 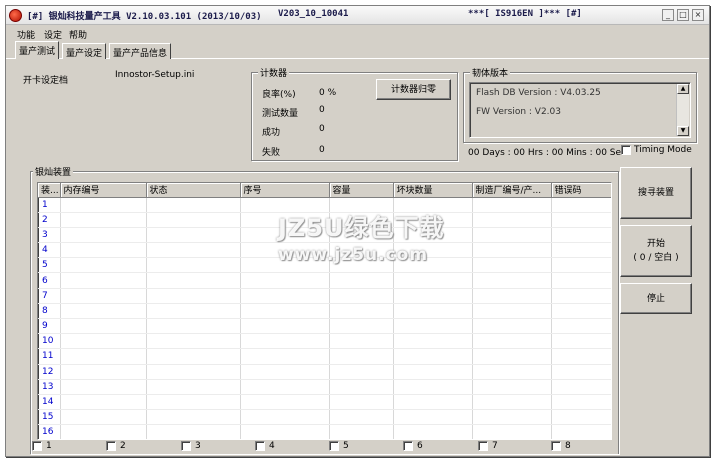 What do you see at coordinates (357, 34) in the screenshot?
I see `menu-bar: 功能 设定 帮助` at bounding box center [357, 34].